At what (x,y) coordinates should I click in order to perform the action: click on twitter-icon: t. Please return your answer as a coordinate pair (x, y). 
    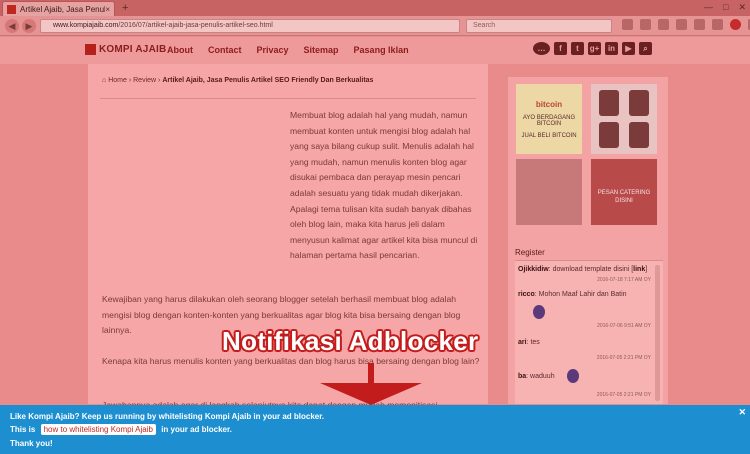
    Looking at the image, I should click on (577, 48).